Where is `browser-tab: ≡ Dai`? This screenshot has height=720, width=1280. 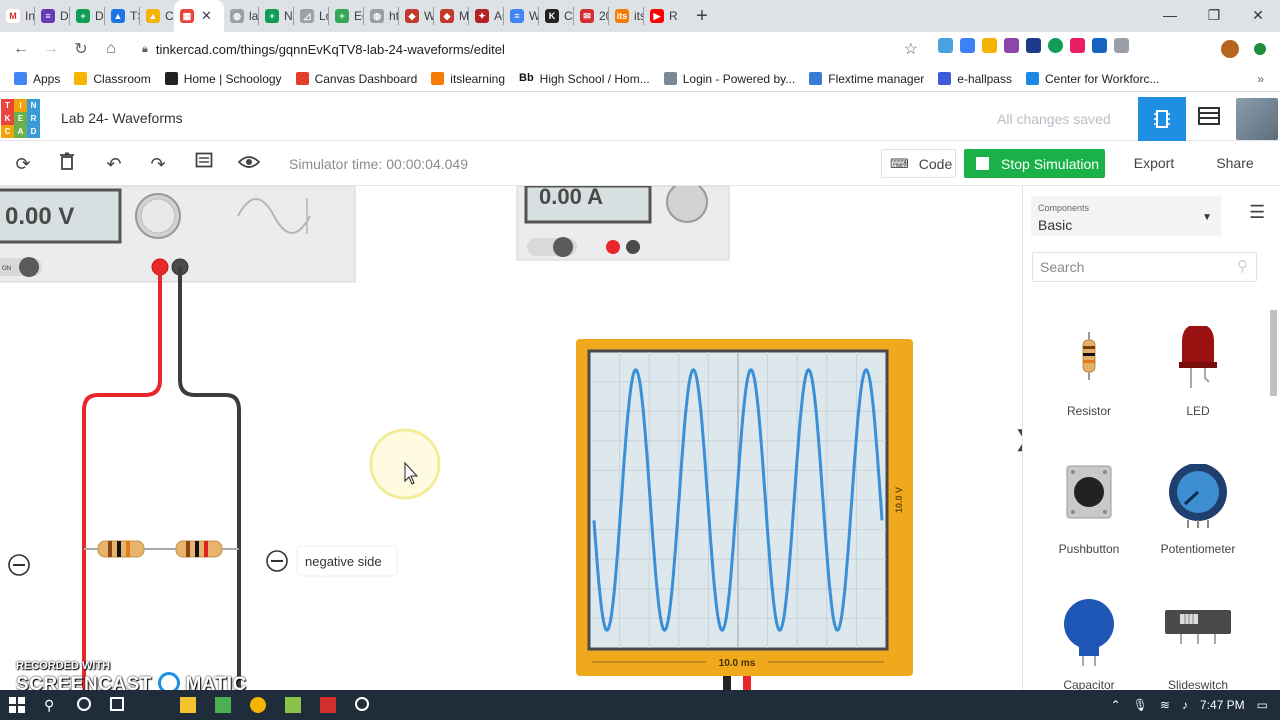
browser-tab: ≡ Dai is located at coordinates (52, 16).